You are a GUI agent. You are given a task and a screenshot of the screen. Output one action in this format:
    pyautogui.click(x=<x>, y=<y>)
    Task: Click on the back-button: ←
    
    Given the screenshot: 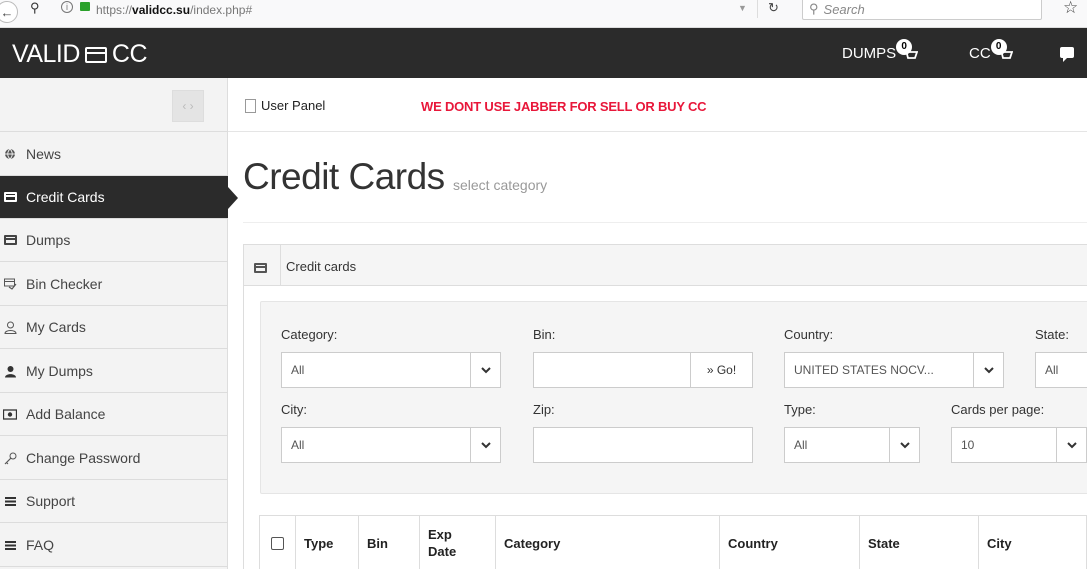 What is the action you would take?
    pyautogui.click(x=9, y=12)
    